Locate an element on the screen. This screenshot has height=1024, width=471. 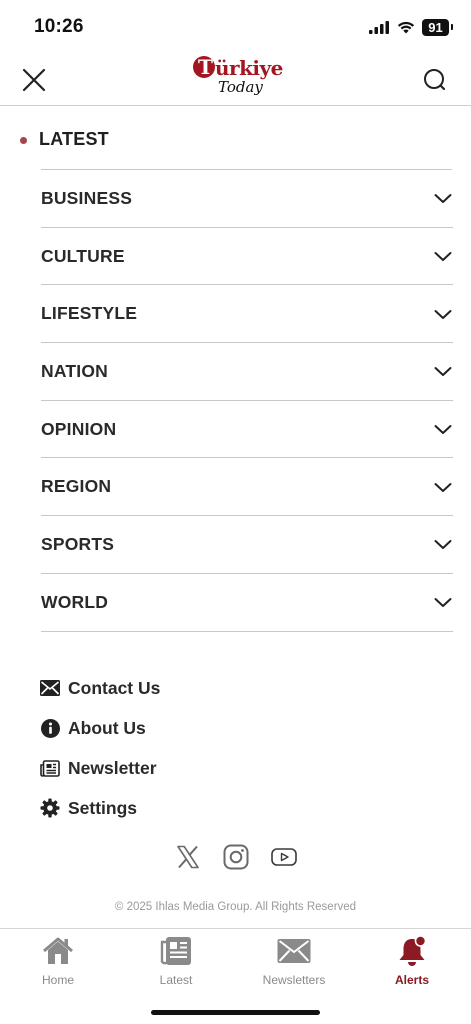
menu-item-latest: LATEST is located at coordinates (74, 139).